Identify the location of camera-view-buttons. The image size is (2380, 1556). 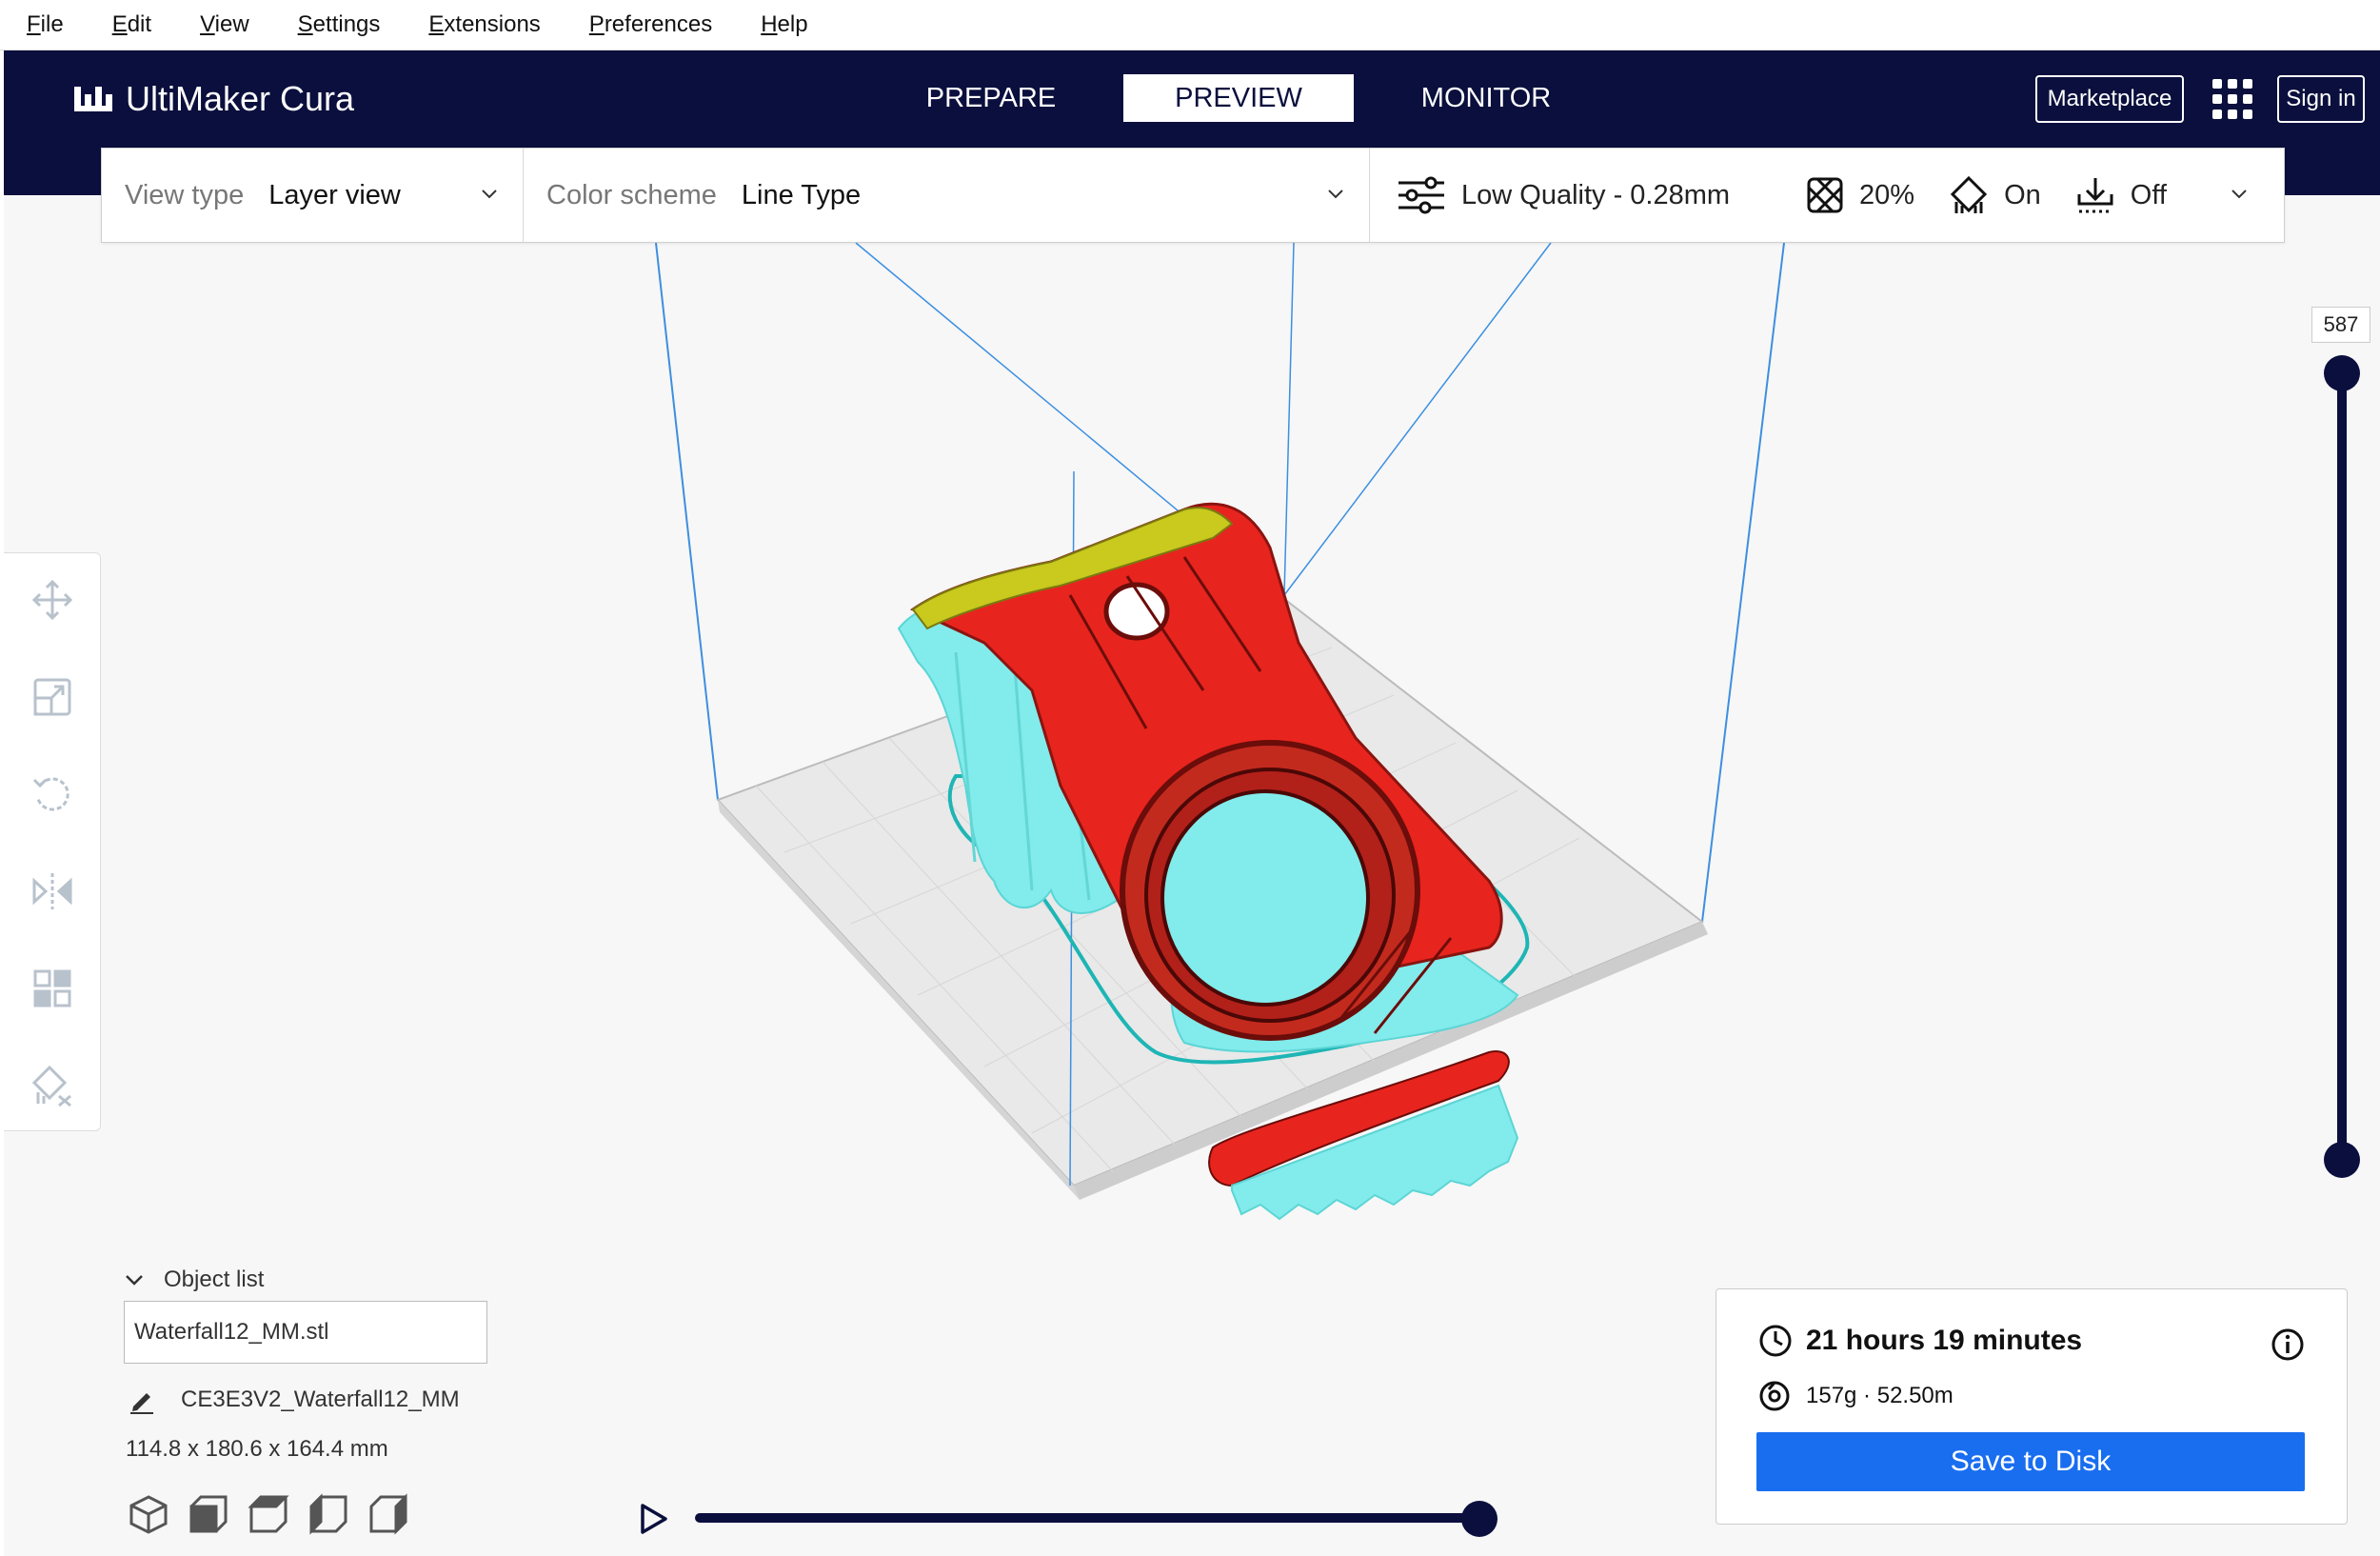
(277, 1514).